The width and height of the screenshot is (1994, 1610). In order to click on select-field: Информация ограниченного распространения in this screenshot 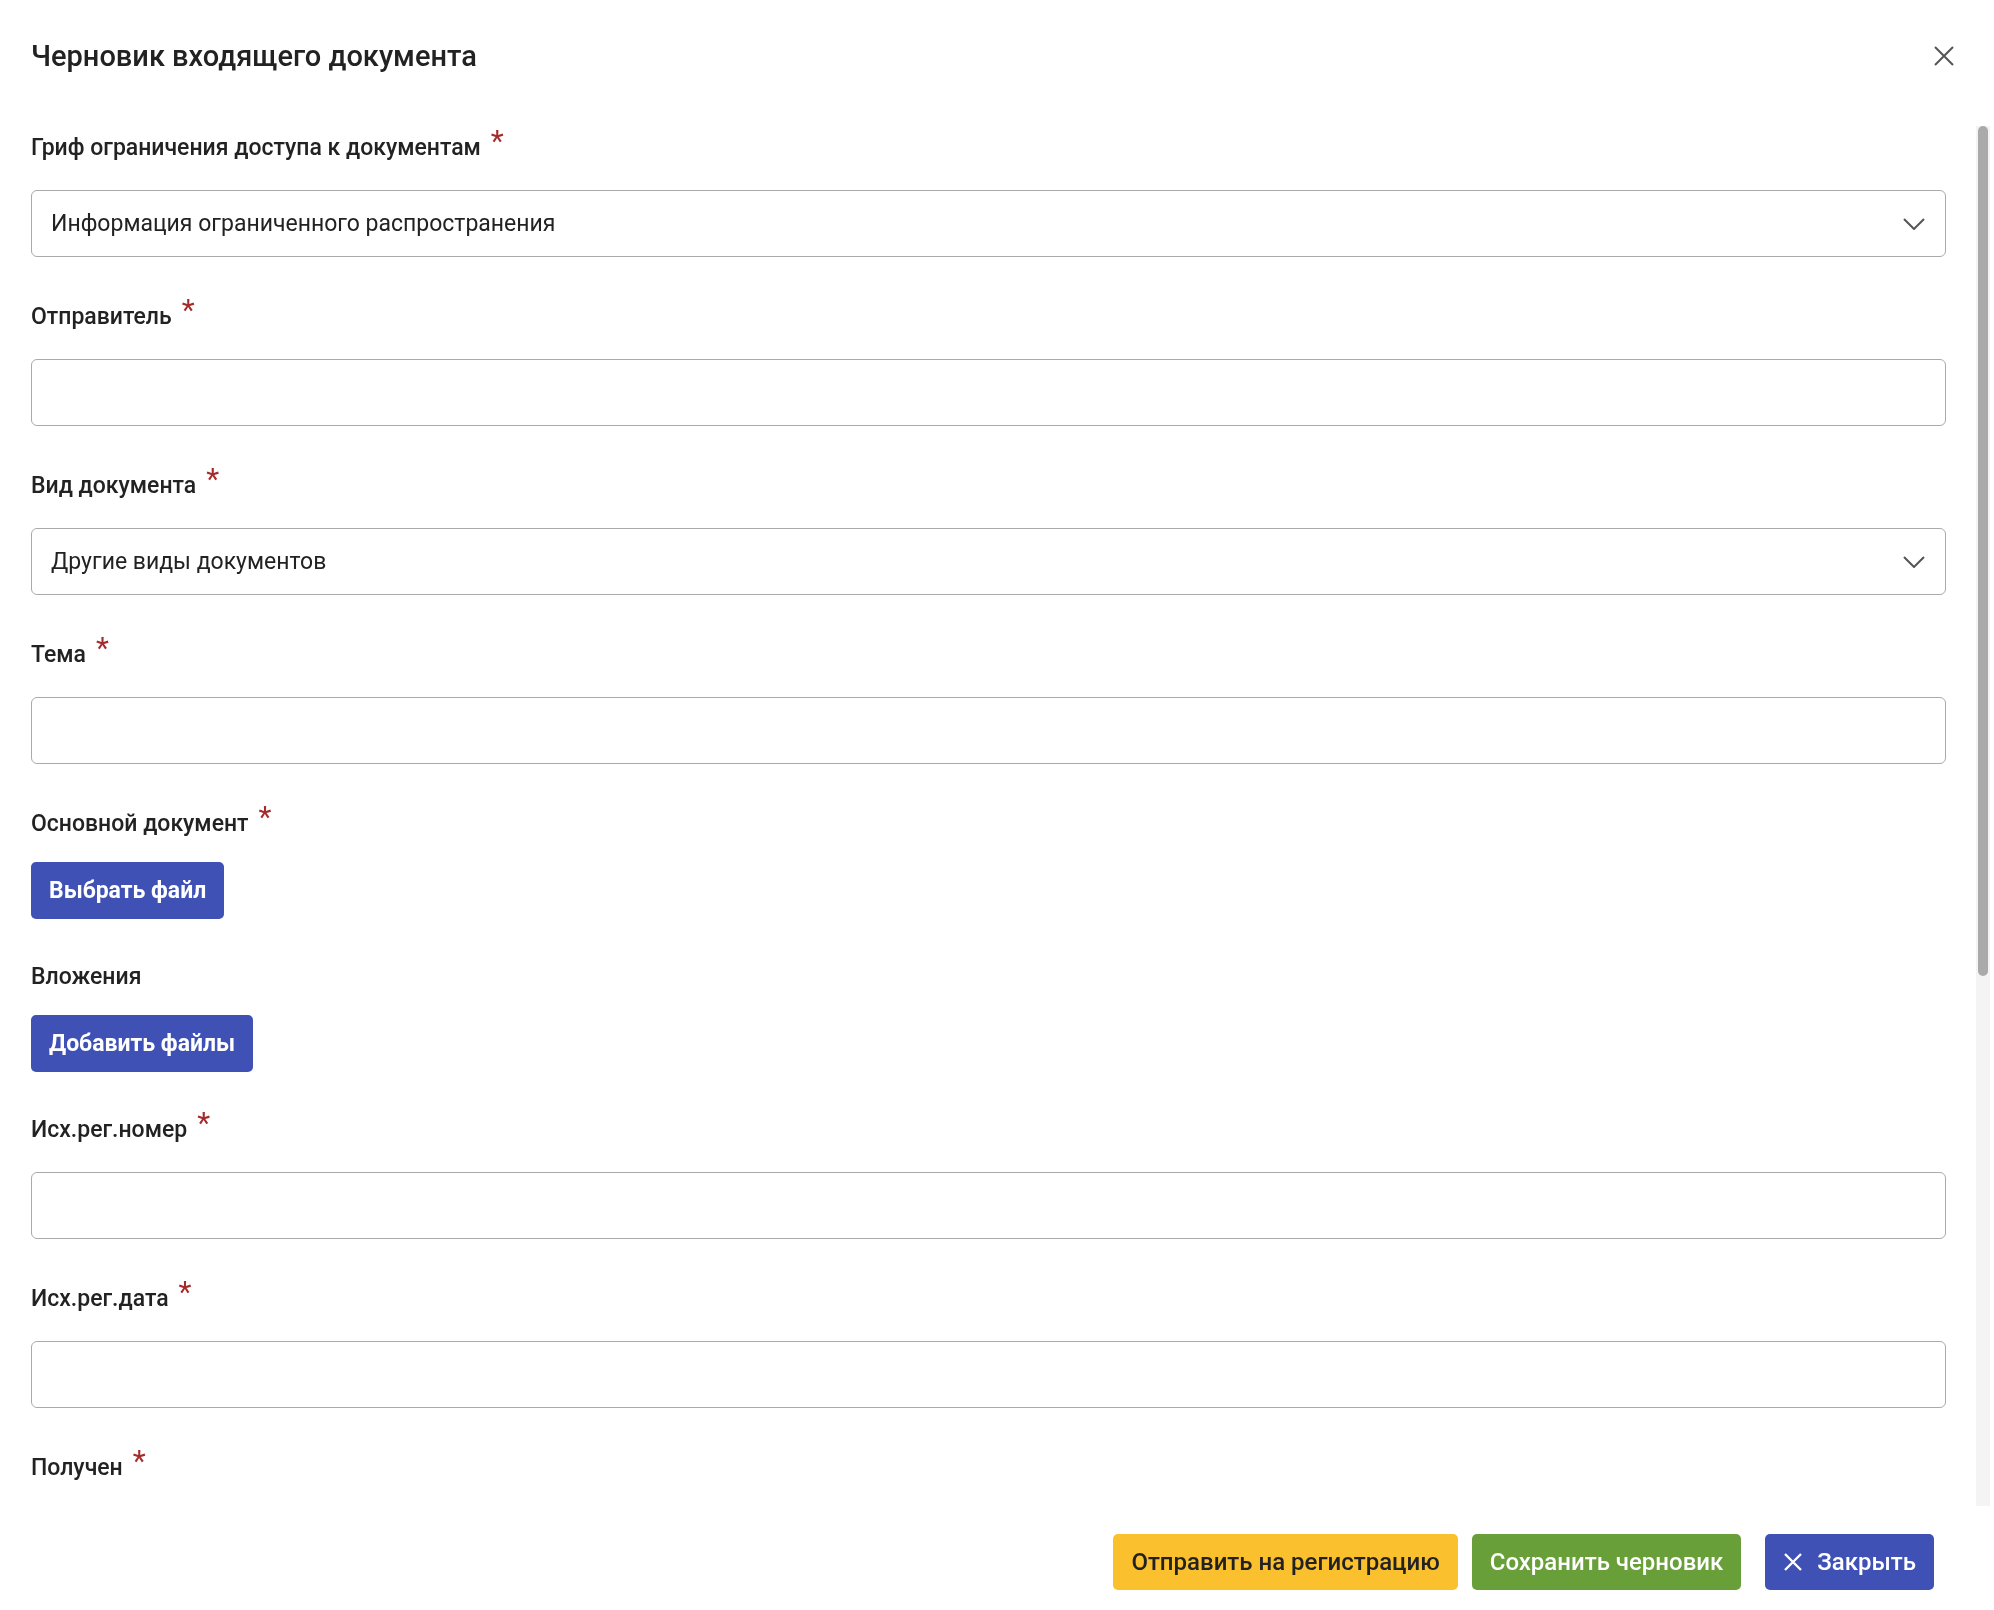, I will do `click(988, 223)`.